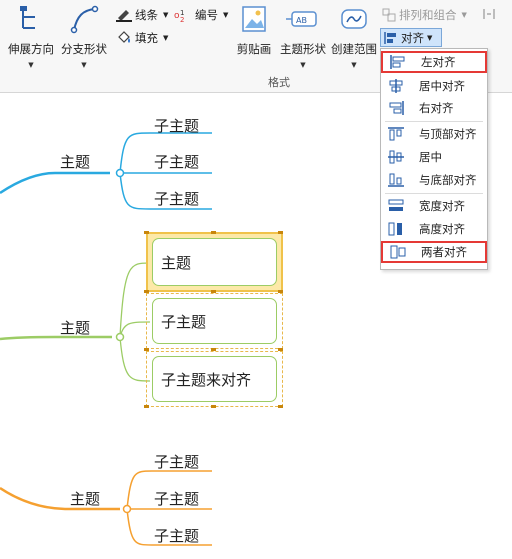  What do you see at coordinates (254, 19) in the screenshot?
I see `clip-art-icon` at bounding box center [254, 19].